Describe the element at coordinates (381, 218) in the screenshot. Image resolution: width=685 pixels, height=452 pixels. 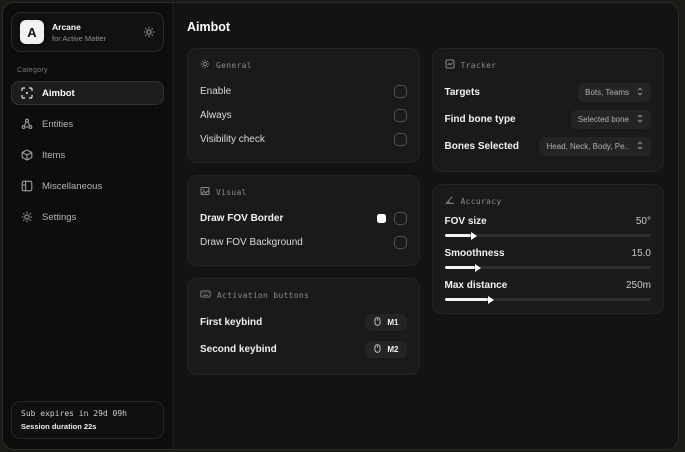
I see `color-swatch` at that location.